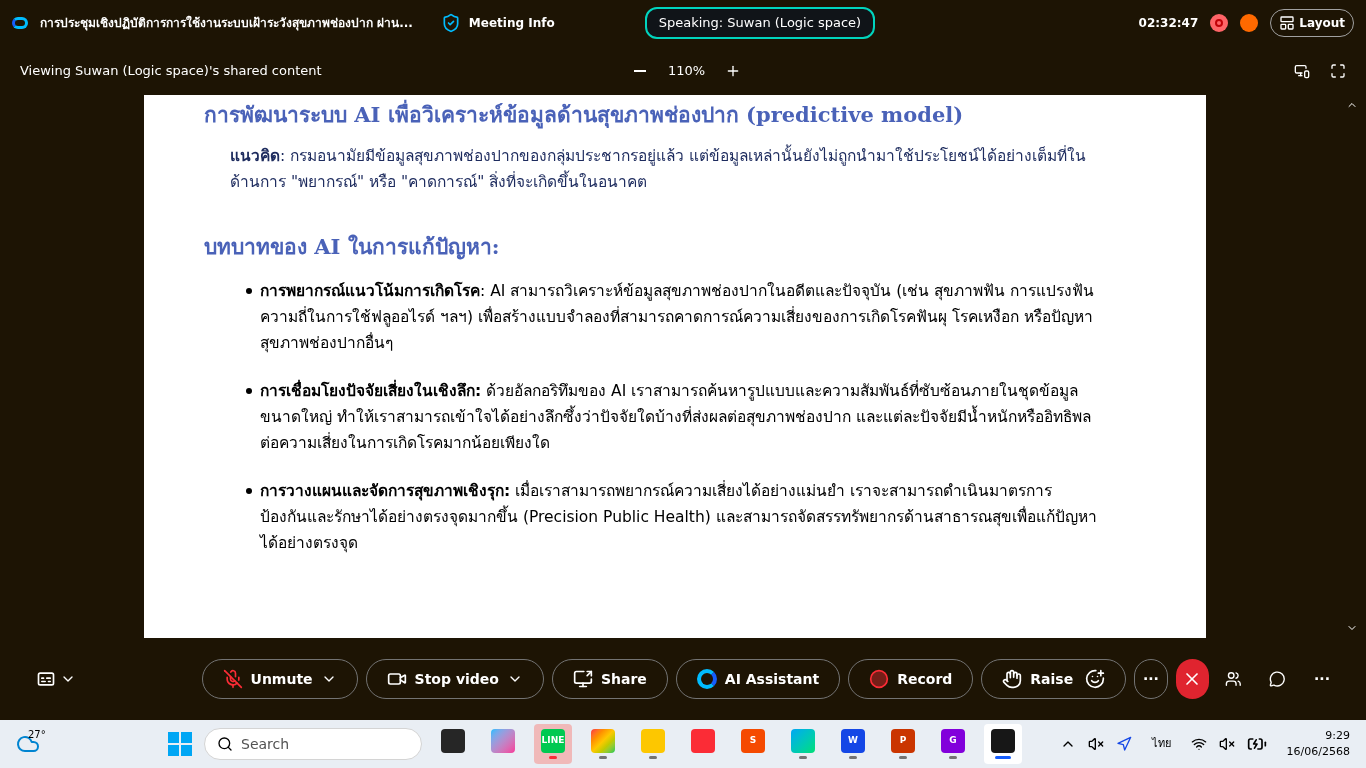  Describe the element at coordinates (1318, 752) in the screenshot. I see `clock-date: 16/06/2568` at that location.